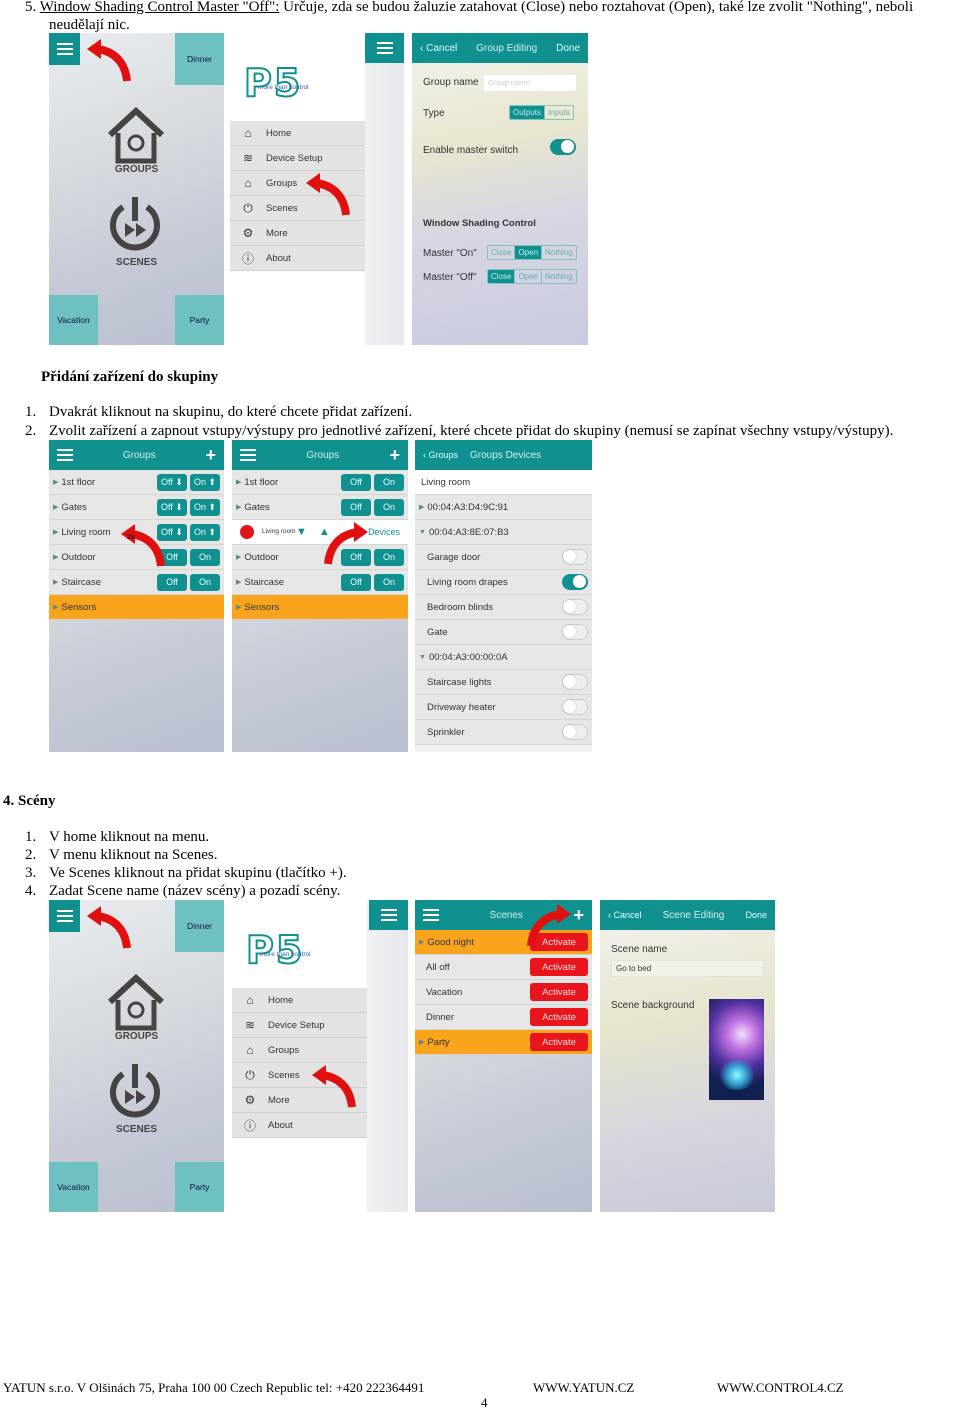  What do you see at coordinates (320, 507) in the screenshot?
I see `group-row: ▶ Gates Off On` at bounding box center [320, 507].